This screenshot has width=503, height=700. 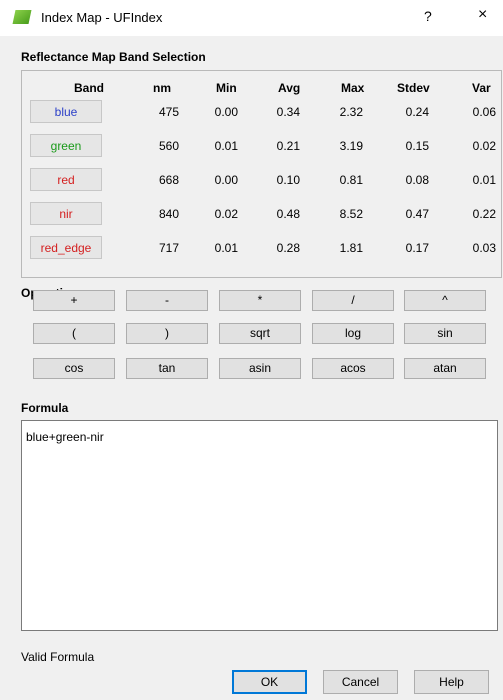 What do you see at coordinates (481, 88) in the screenshot?
I see `col-header-var: Var` at bounding box center [481, 88].